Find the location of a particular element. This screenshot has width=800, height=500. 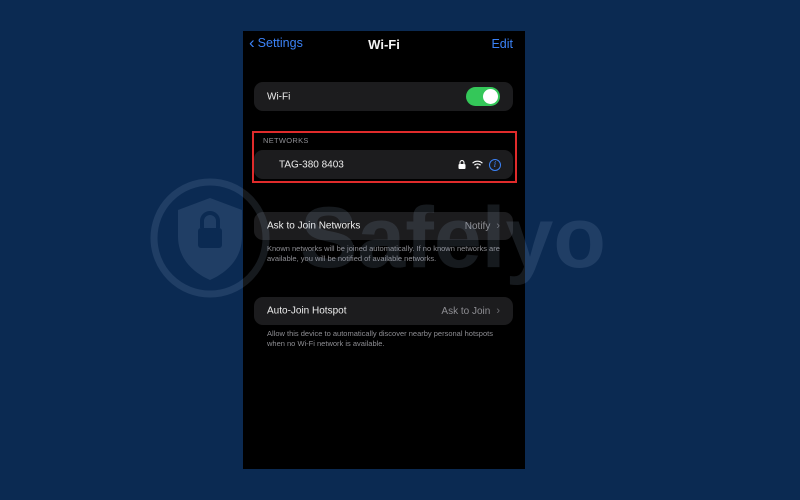

wifi-toggle-row: Wi-Fi is located at coordinates (383, 96).